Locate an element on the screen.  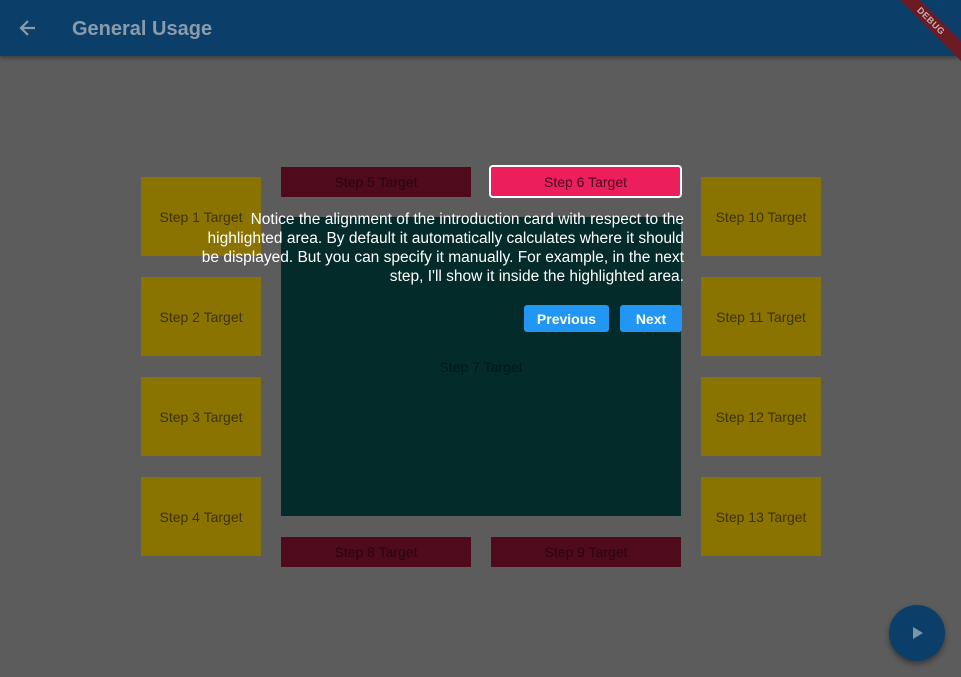
arrow-left-icon is located at coordinates (28, 28).